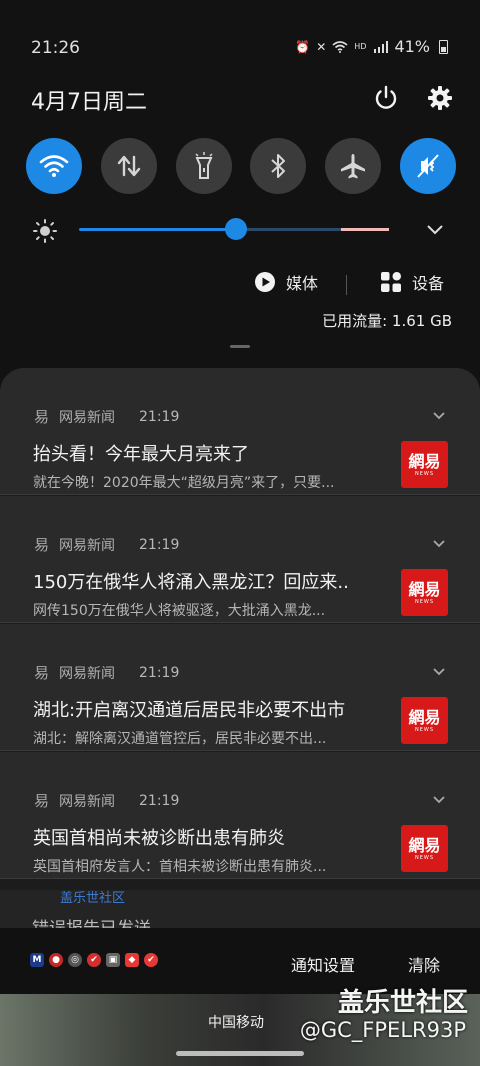  I want to click on status-time: 21:26, so click(55, 48).